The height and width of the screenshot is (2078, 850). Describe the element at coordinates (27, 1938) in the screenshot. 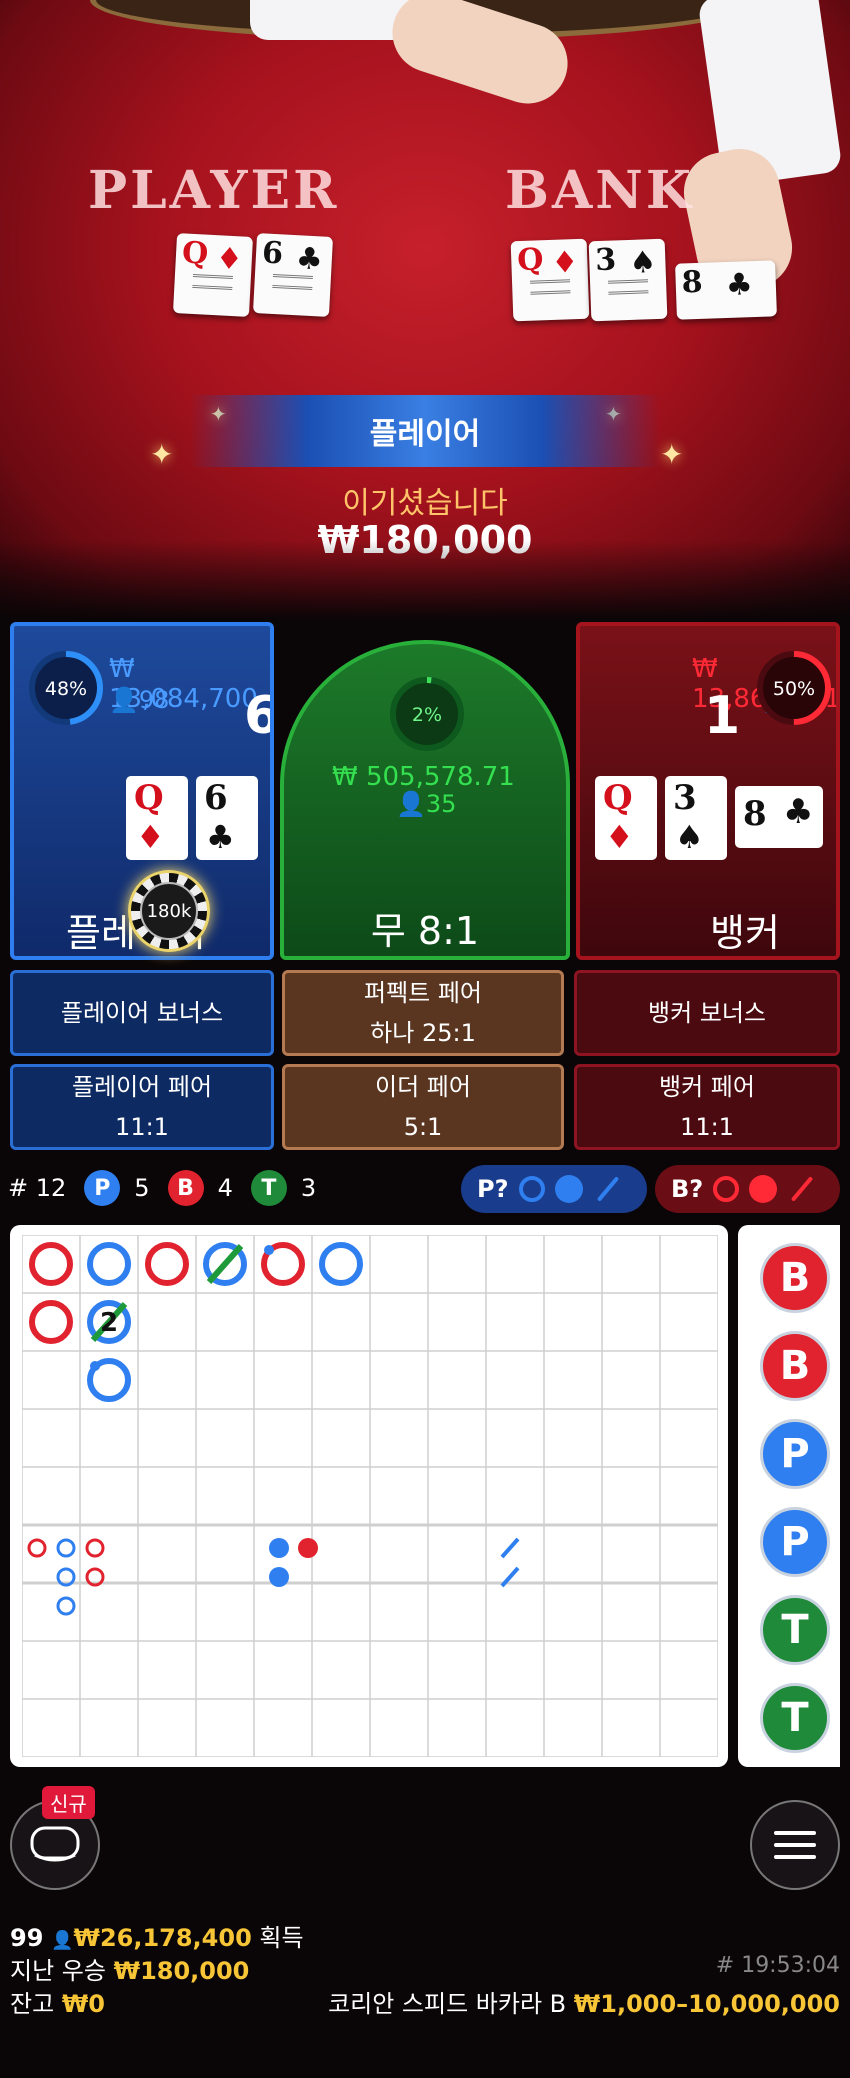

I see `online-count: 99` at that location.